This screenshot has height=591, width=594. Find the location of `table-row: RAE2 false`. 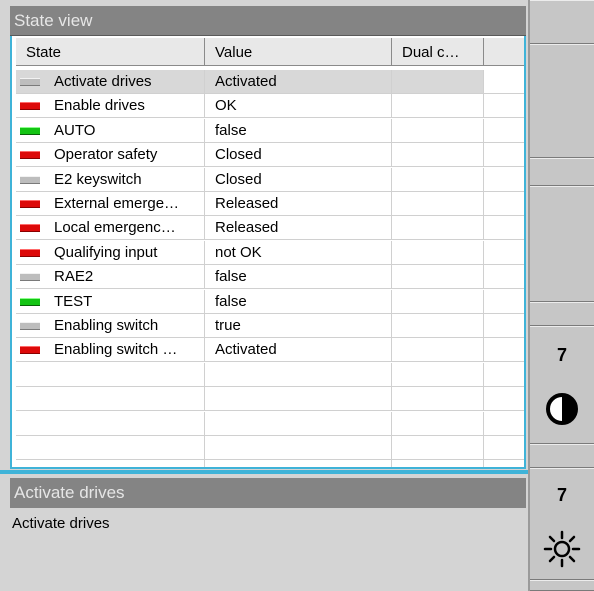

table-row: RAE2 false is located at coordinates (270, 277).